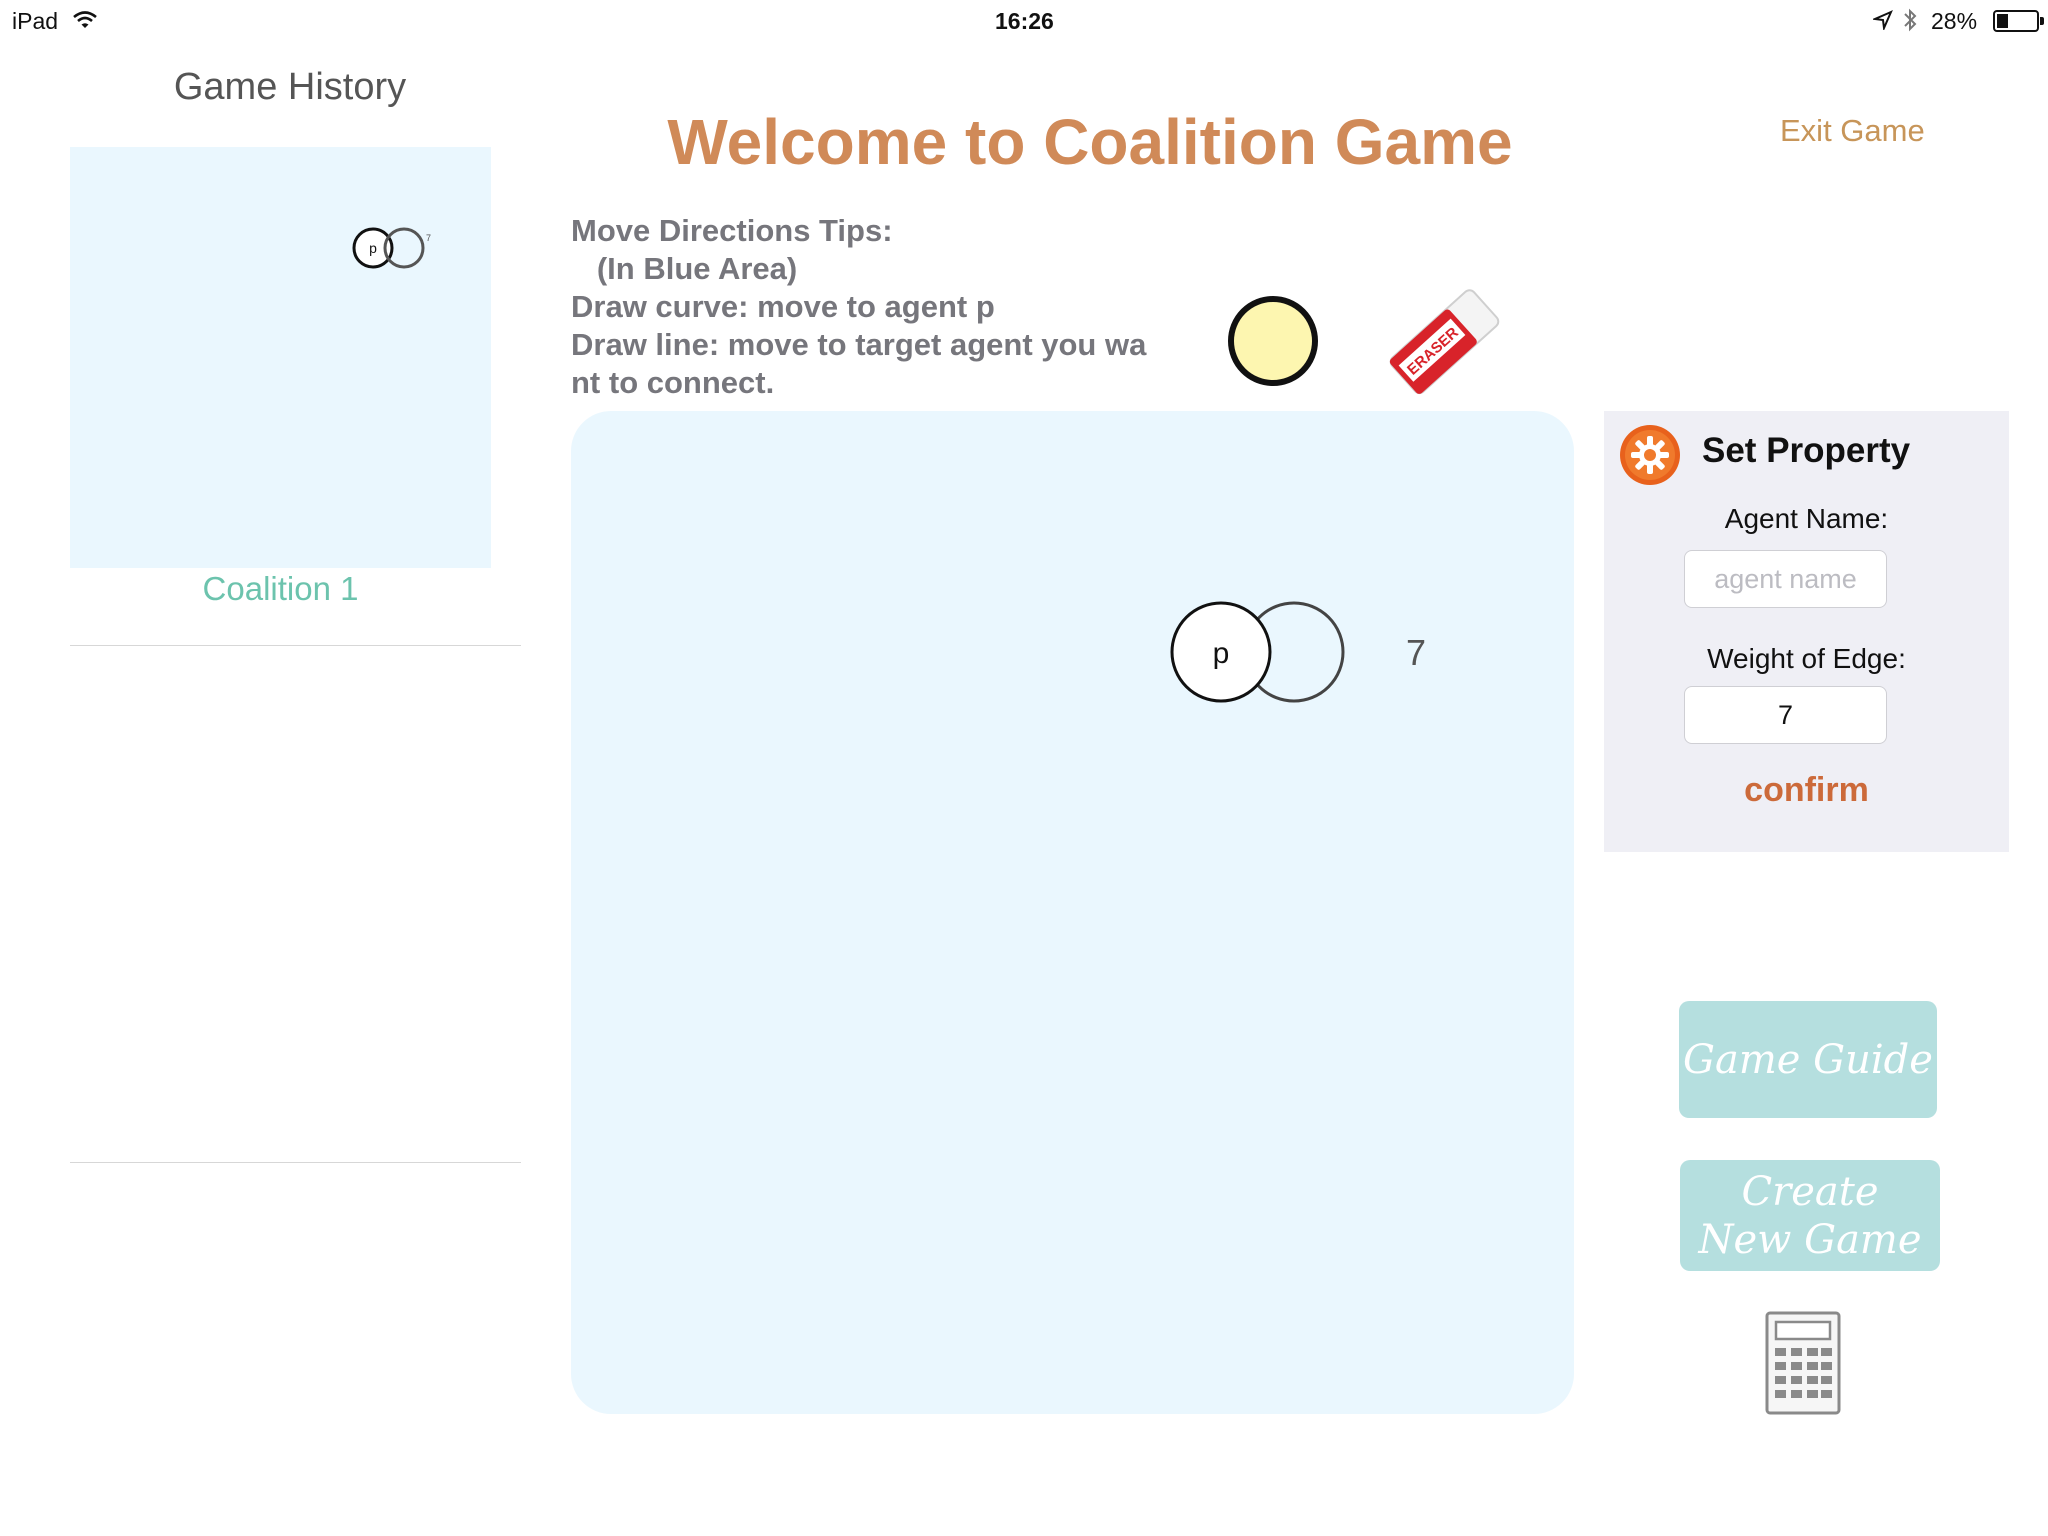  I want to click on thumbnail-weight-label: 7, so click(428, 238).